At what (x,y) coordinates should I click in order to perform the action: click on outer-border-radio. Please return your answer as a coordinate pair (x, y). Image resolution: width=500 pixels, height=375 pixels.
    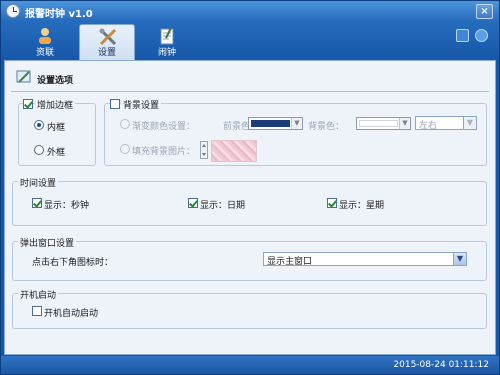
    Looking at the image, I should click on (39, 150).